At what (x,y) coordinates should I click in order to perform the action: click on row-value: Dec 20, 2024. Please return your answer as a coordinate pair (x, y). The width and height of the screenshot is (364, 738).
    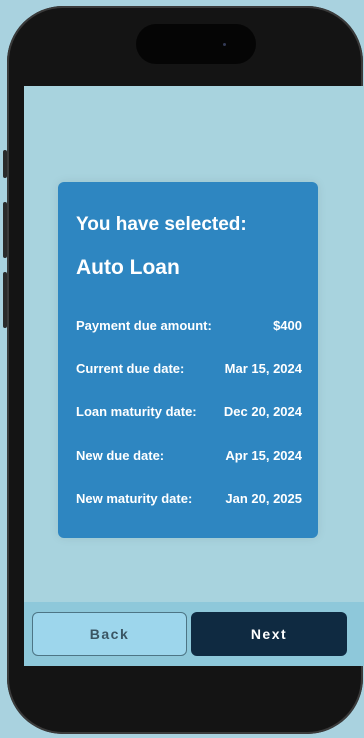
    Looking at the image, I should click on (262, 411).